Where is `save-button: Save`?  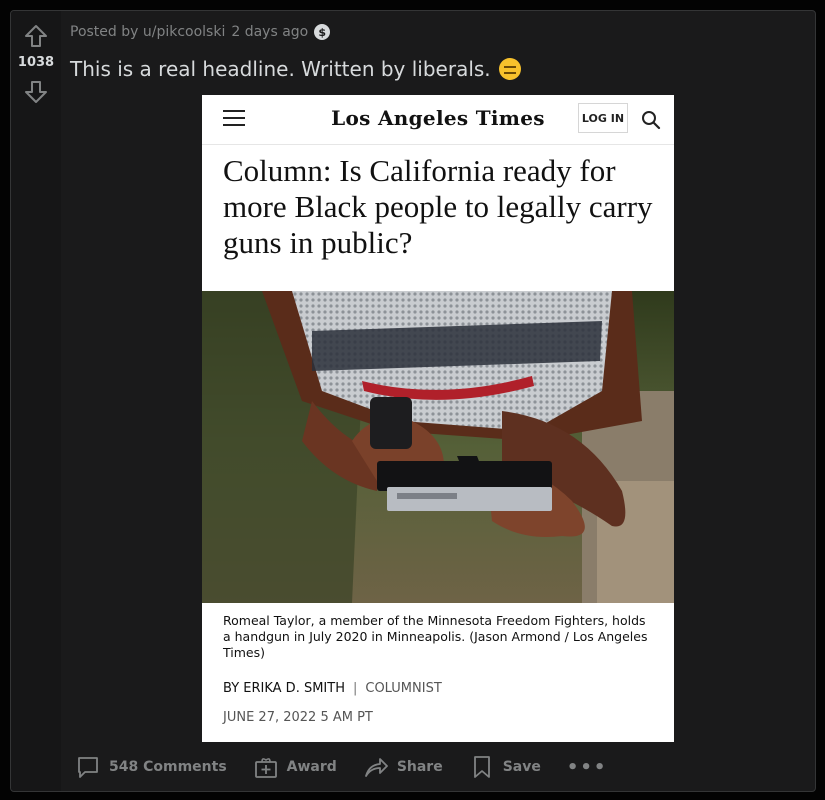 save-button: Save is located at coordinates (505, 767).